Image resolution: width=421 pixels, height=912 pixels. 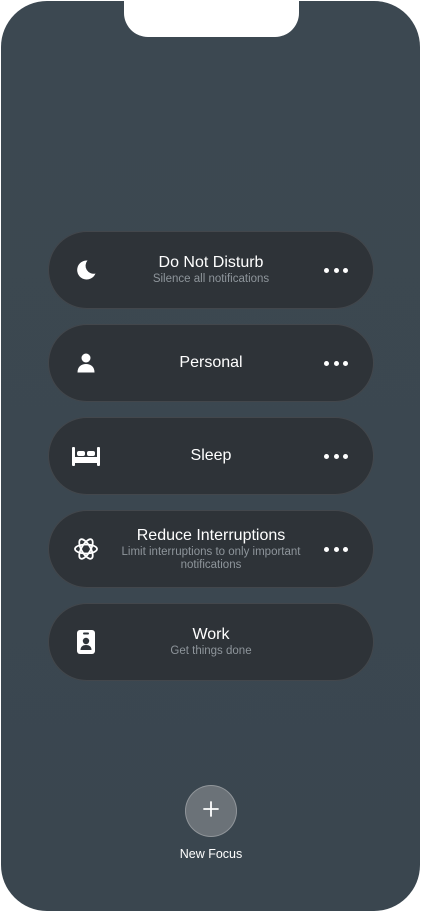 What do you see at coordinates (86, 642) in the screenshot?
I see `id-badge-icon` at bounding box center [86, 642].